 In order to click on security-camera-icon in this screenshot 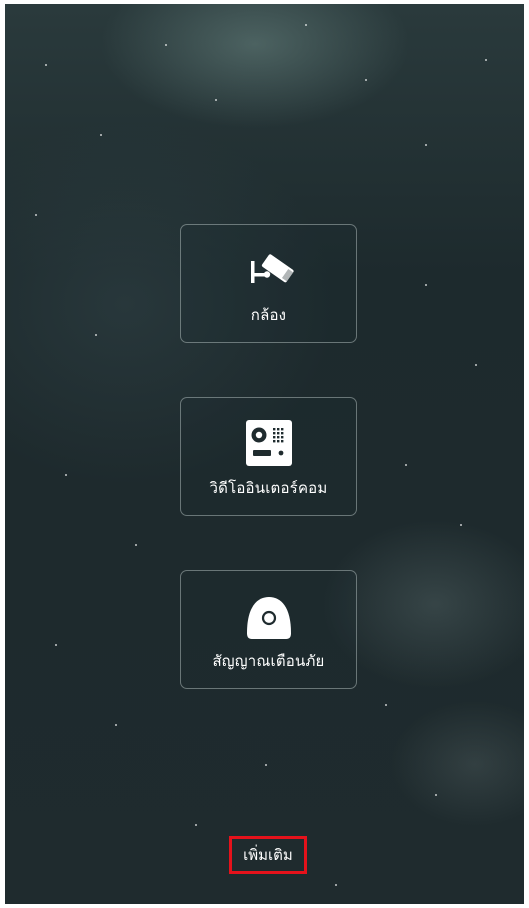, I will do `click(272, 268)`.